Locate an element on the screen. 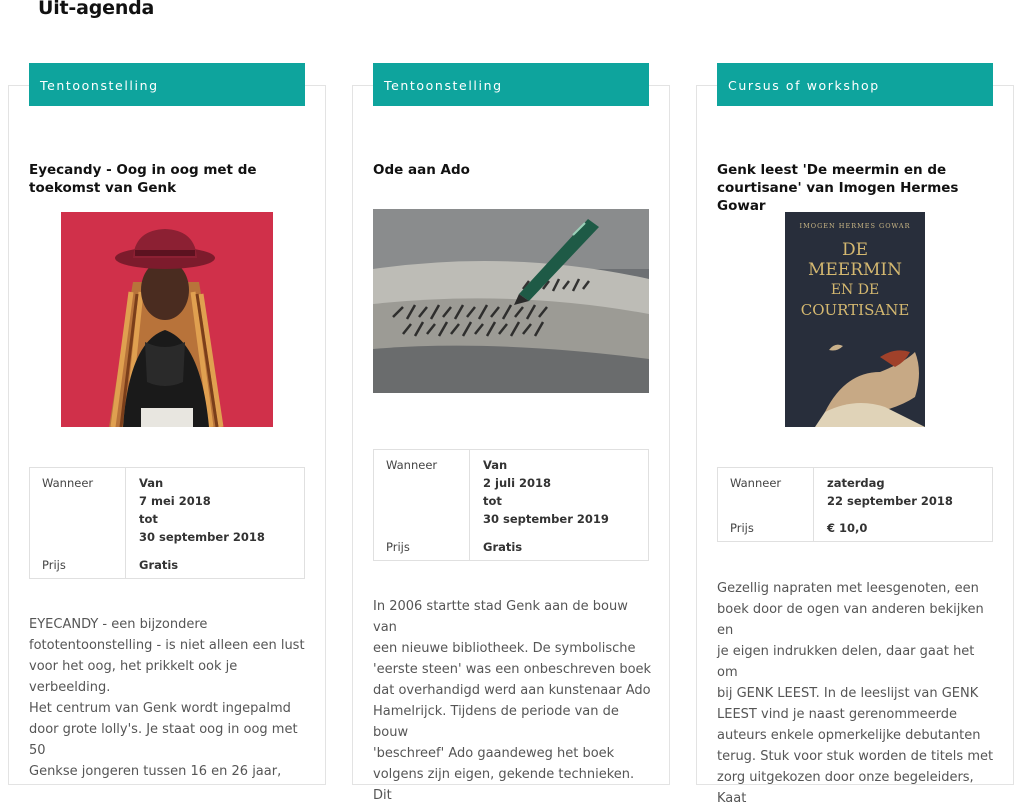  portrait-photo is located at coordinates (167, 319).